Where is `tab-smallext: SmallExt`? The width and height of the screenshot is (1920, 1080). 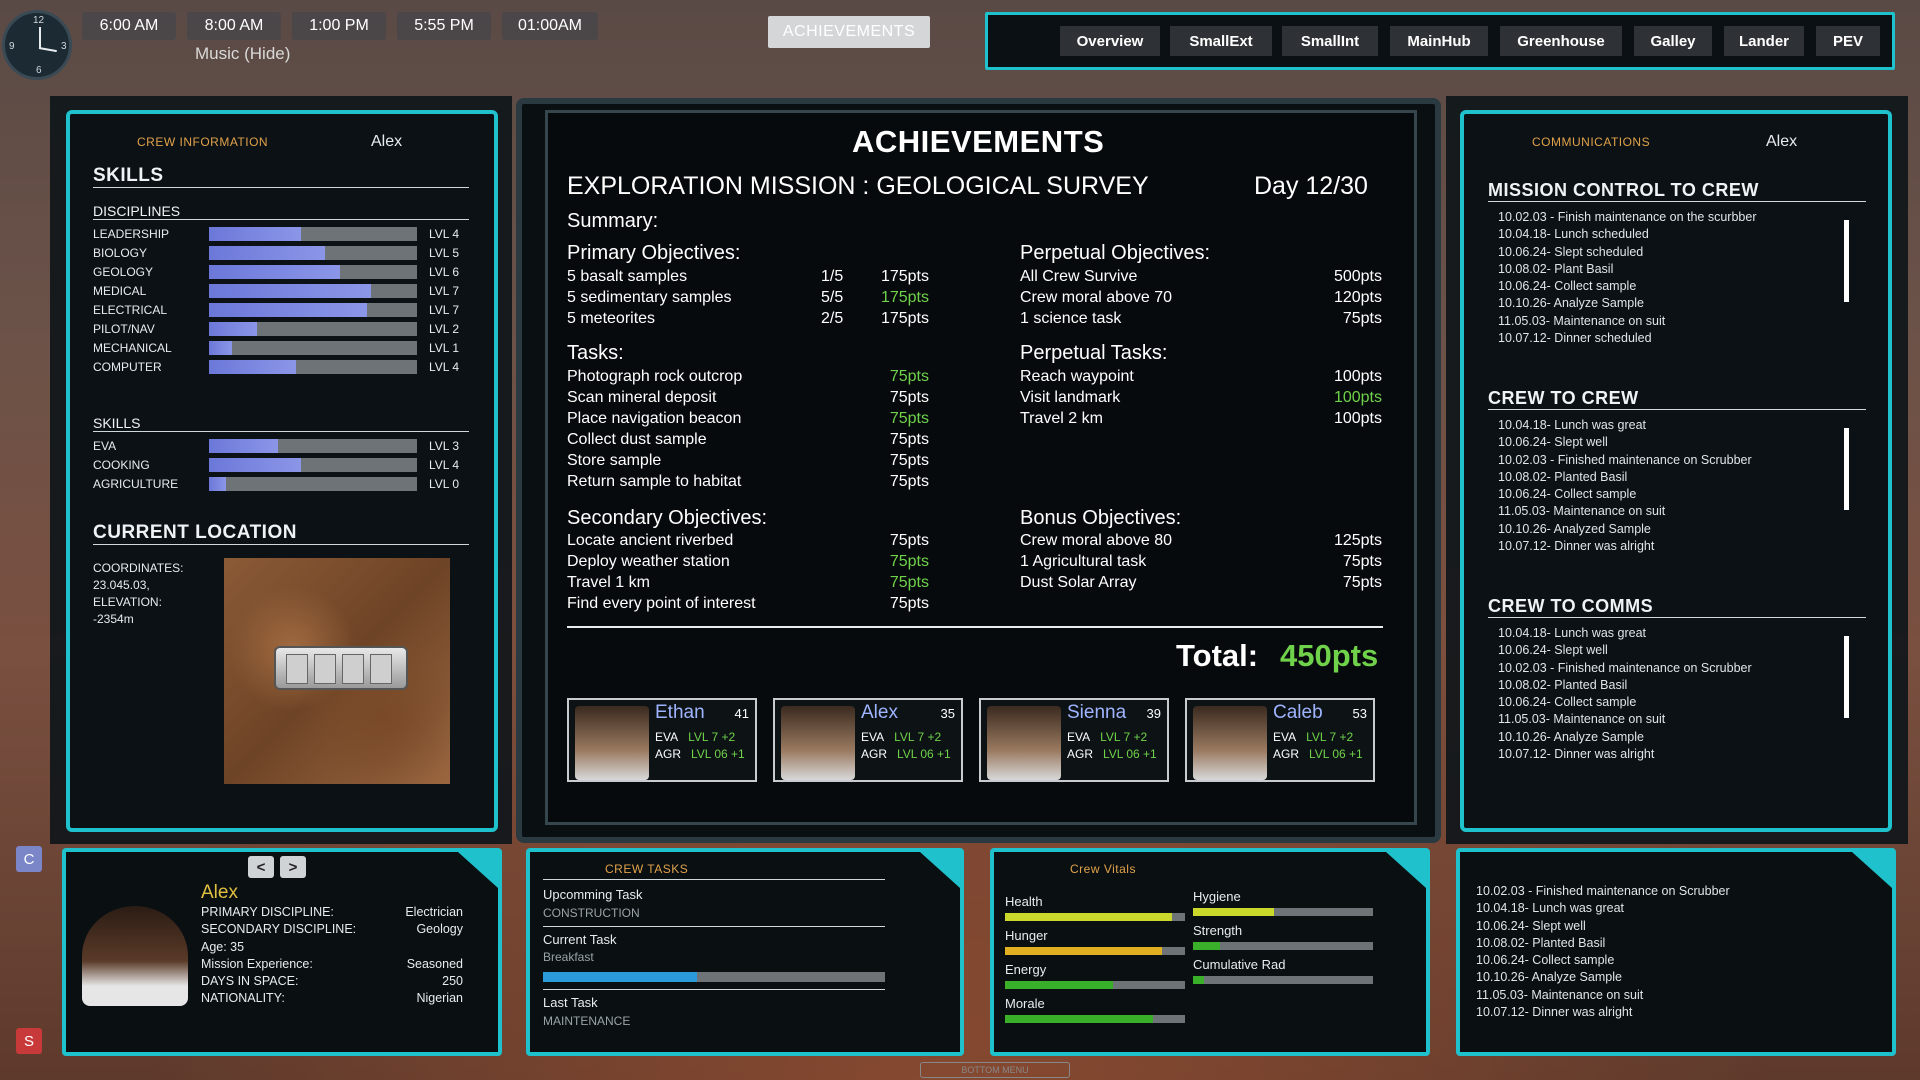
tab-smallext: SmallExt is located at coordinates (1221, 41).